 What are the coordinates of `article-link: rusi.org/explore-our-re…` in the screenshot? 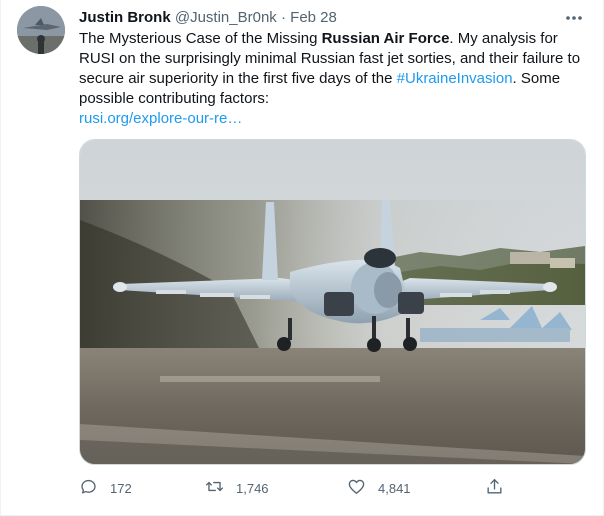 It's located at (334, 119).